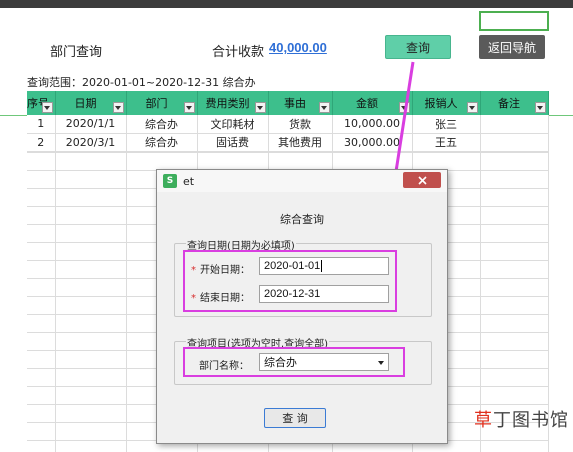 This screenshot has width=573, height=452. Describe the element at coordinates (381, 363) in the screenshot. I see `chevron-down-icon` at that location.